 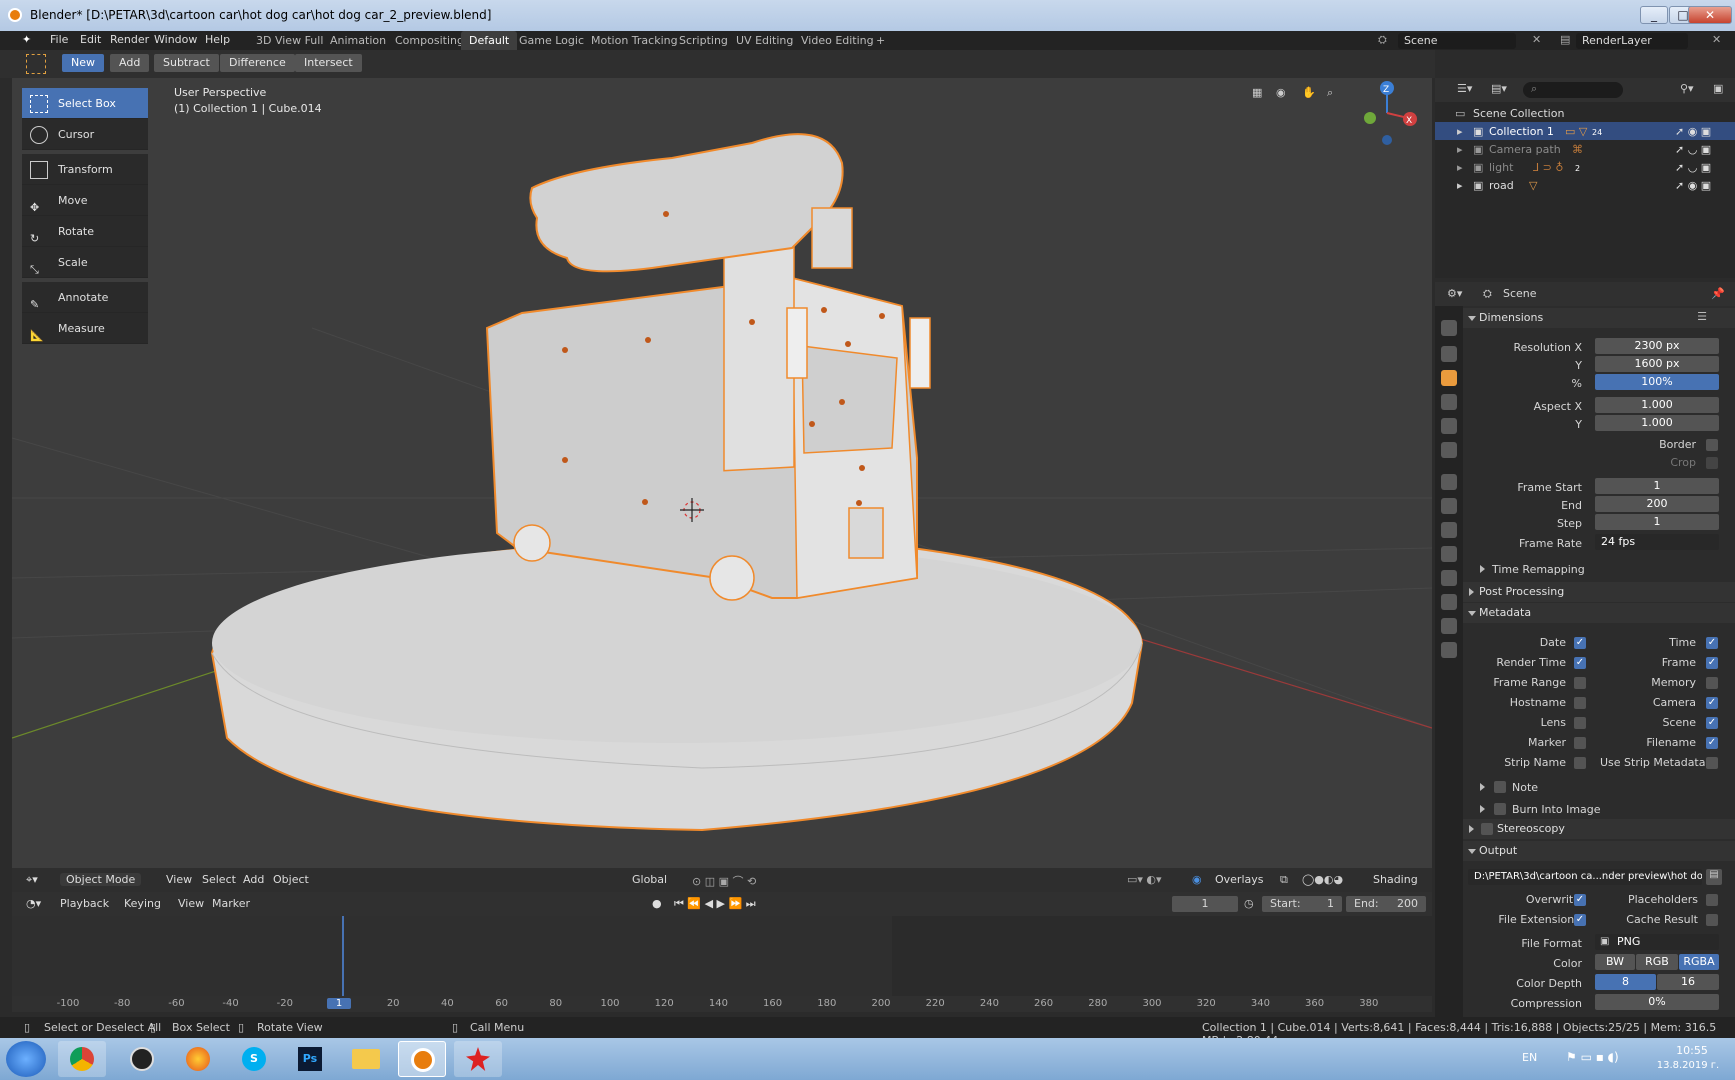 What do you see at coordinates (1718, 88) in the screenshot?
I see `new-collection-icon: ▣` at bounding box center [1718, 88].